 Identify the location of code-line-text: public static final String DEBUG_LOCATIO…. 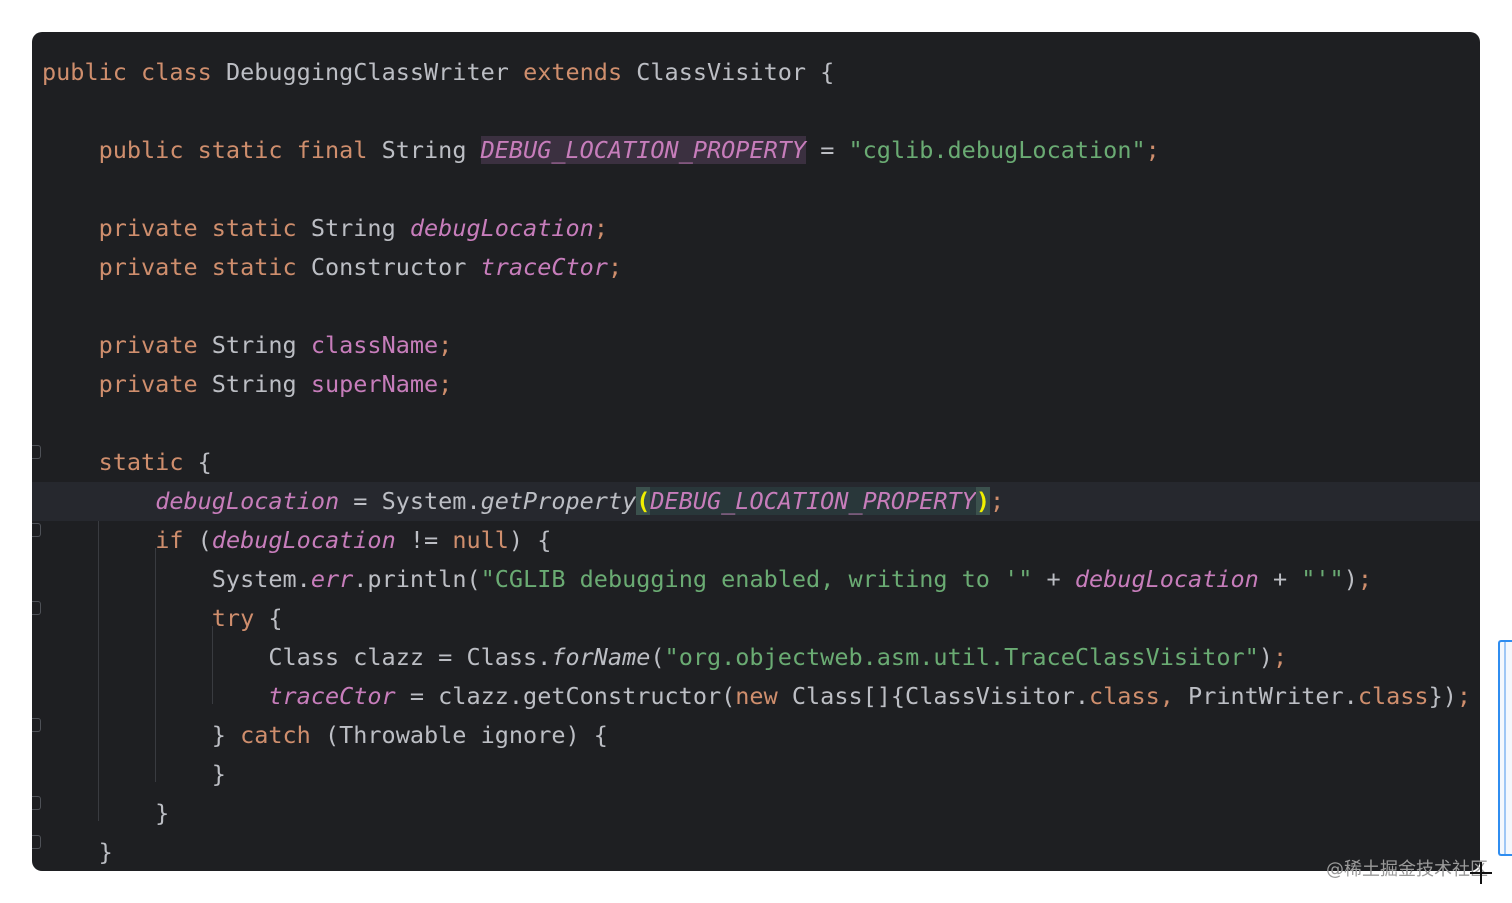
(601, 150).